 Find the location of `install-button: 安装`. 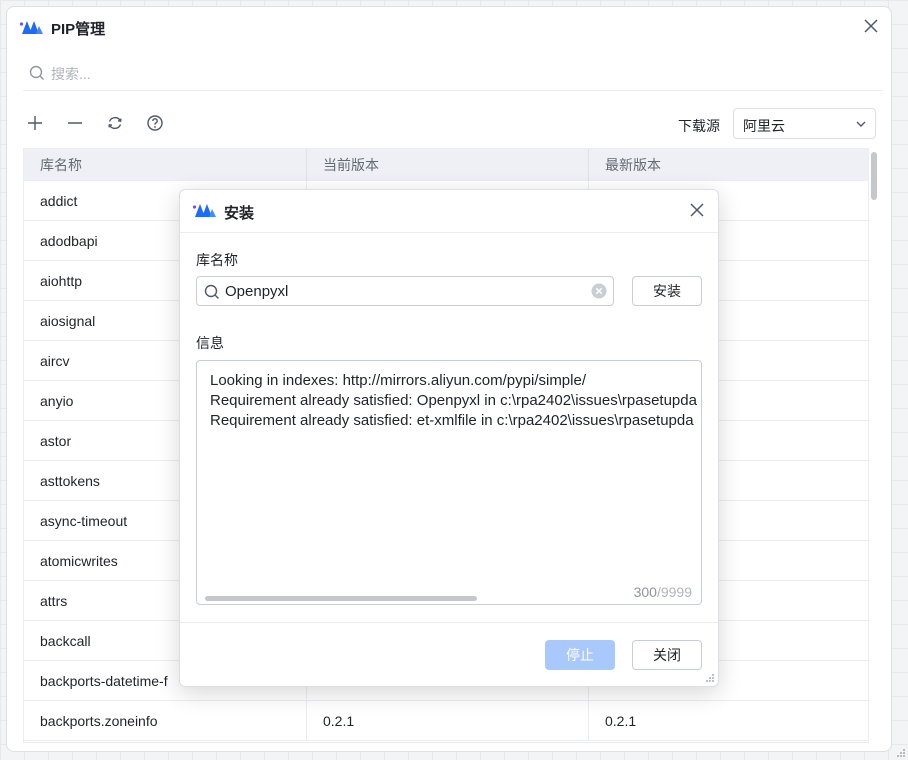

install-button: 安装 is located at coordinates (667, 291).